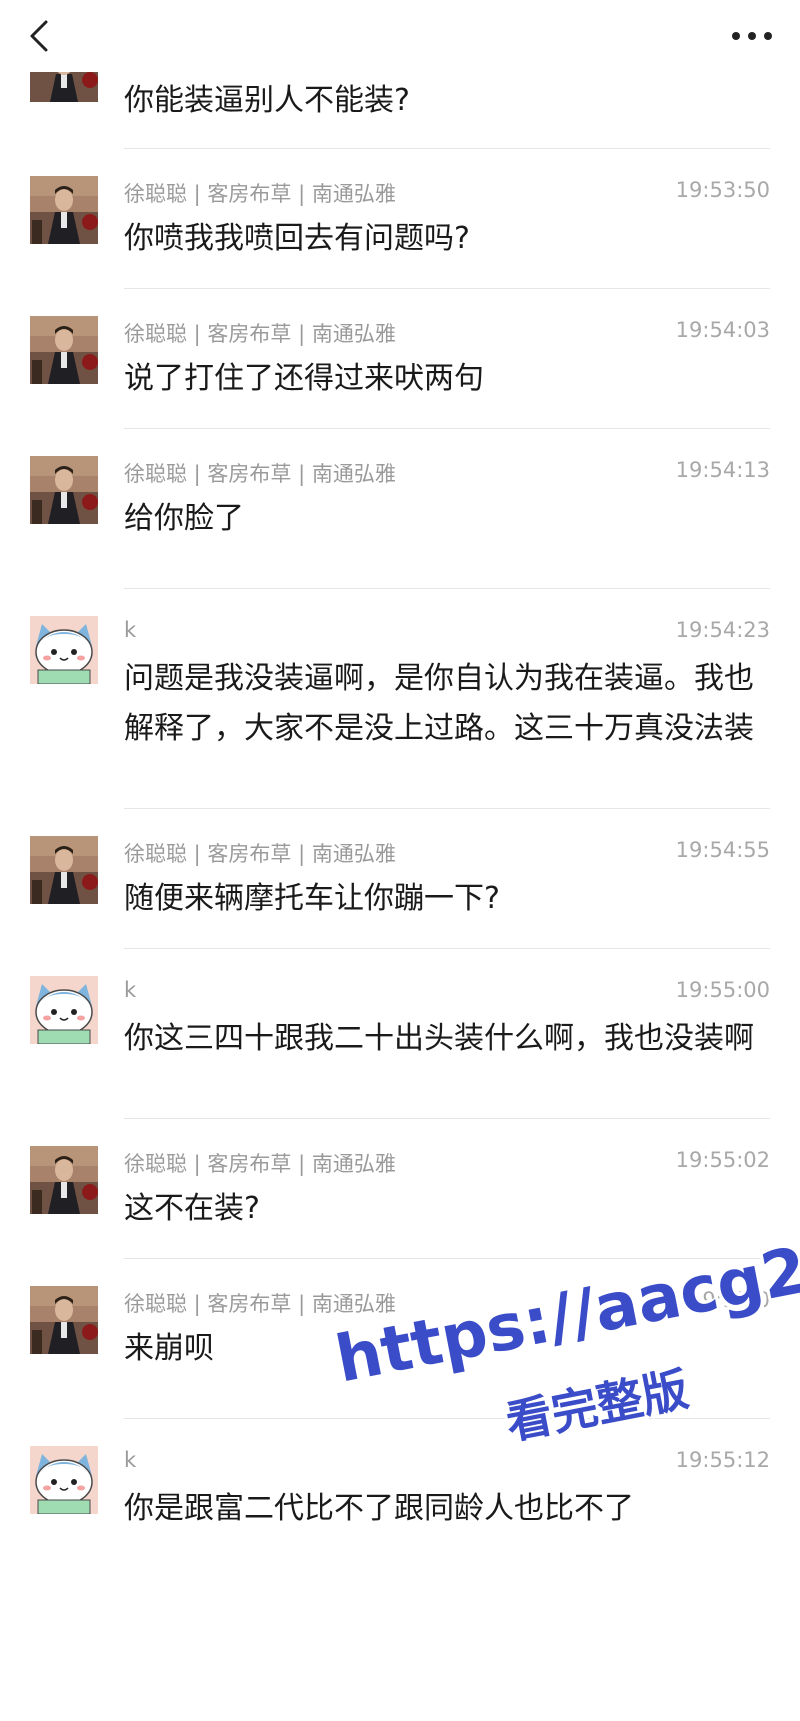 The image size is (800, 1721). I want to click on message-text: 这不在装?, so click(192, 1208).